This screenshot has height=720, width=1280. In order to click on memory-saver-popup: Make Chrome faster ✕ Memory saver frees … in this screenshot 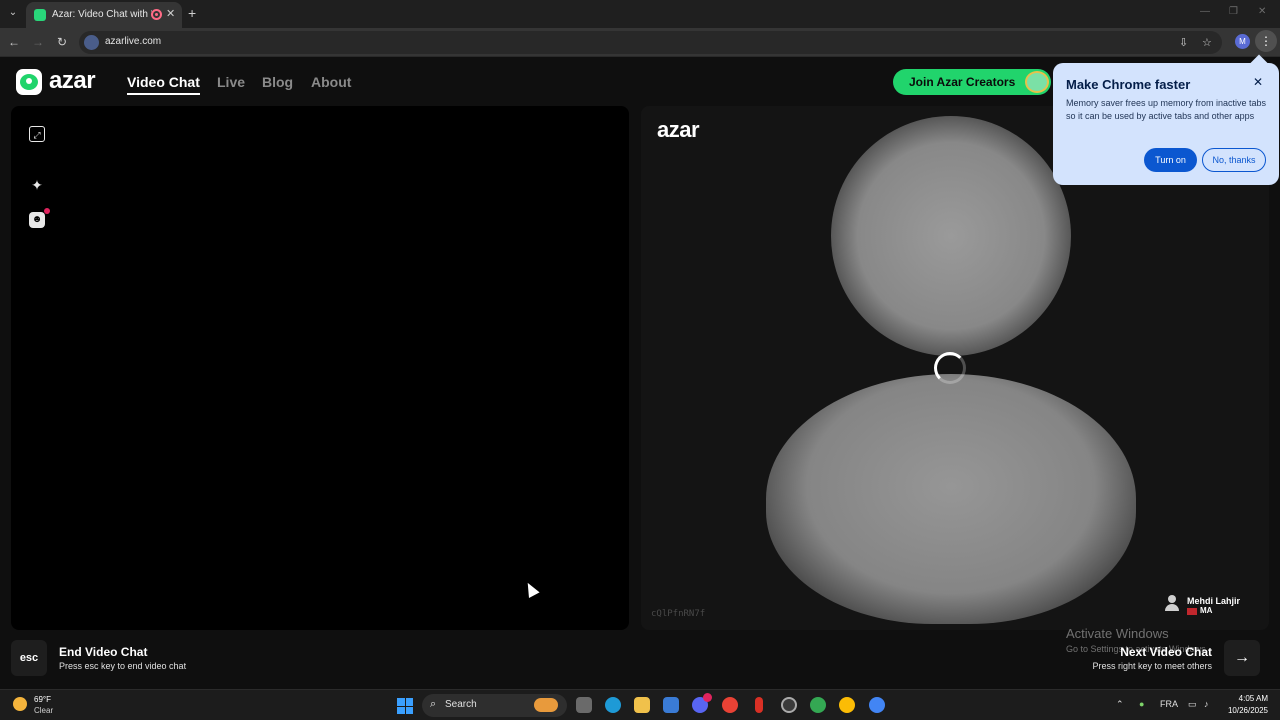, I will do `click(1166, 124)`.